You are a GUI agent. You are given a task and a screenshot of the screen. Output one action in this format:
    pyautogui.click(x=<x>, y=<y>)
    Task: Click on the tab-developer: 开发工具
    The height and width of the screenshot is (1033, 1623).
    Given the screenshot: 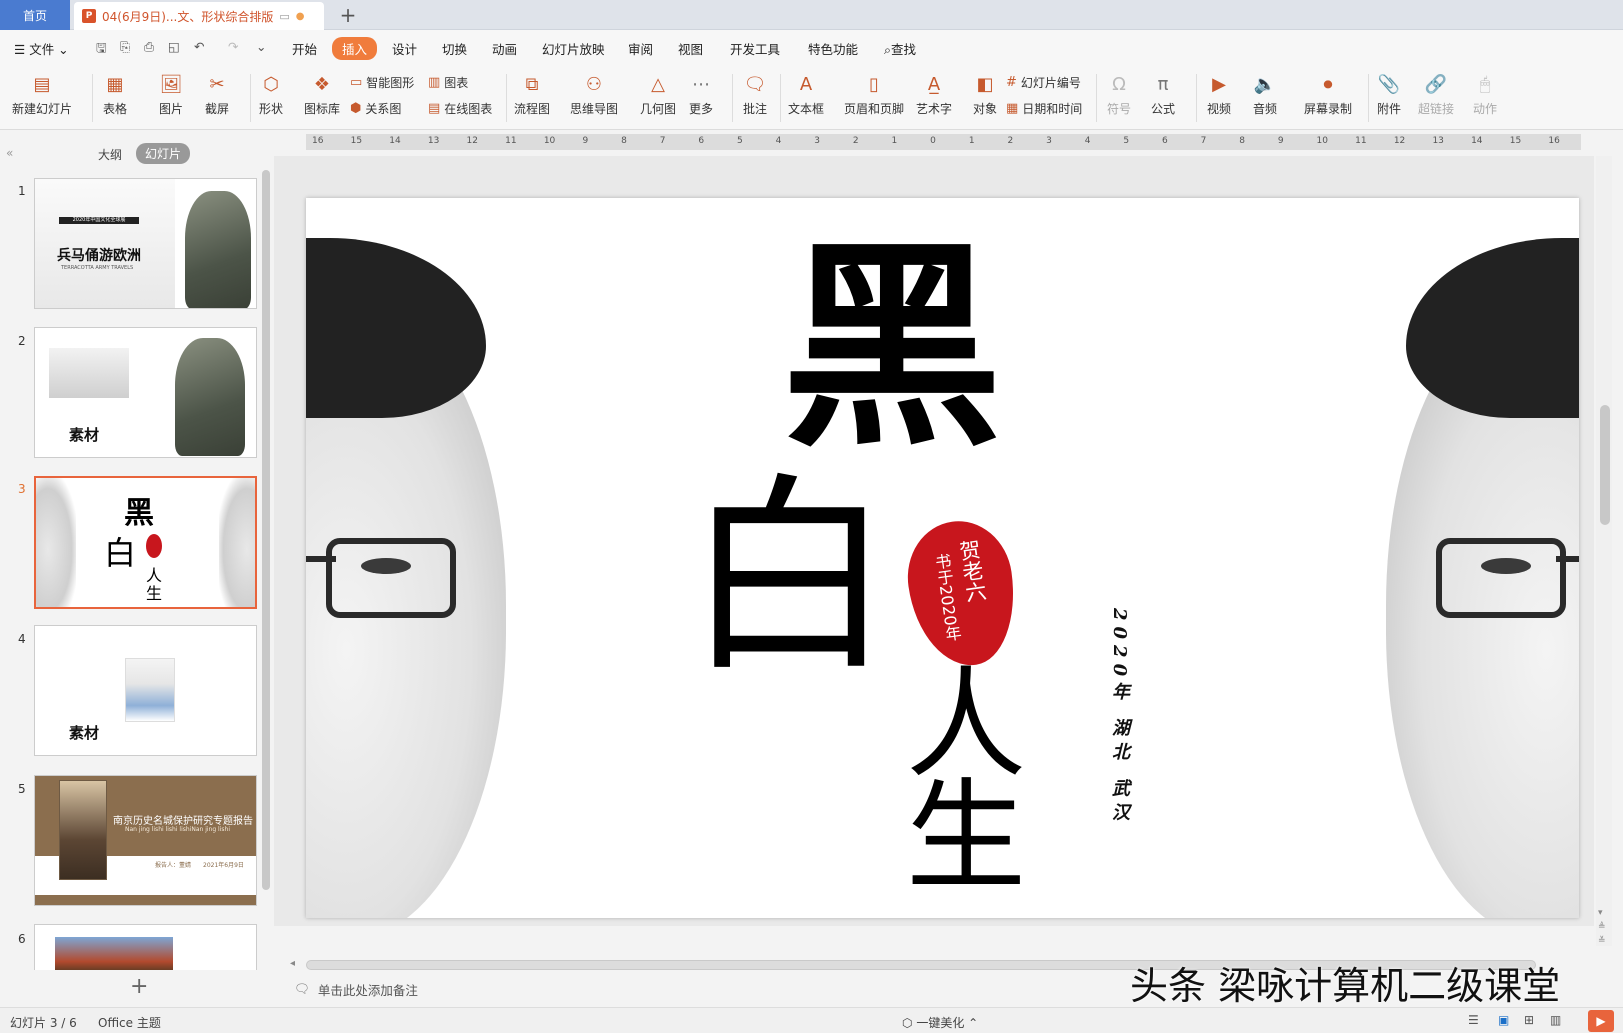 What is the action you would take?
    pyautogui.click(x=755, y=48)
    